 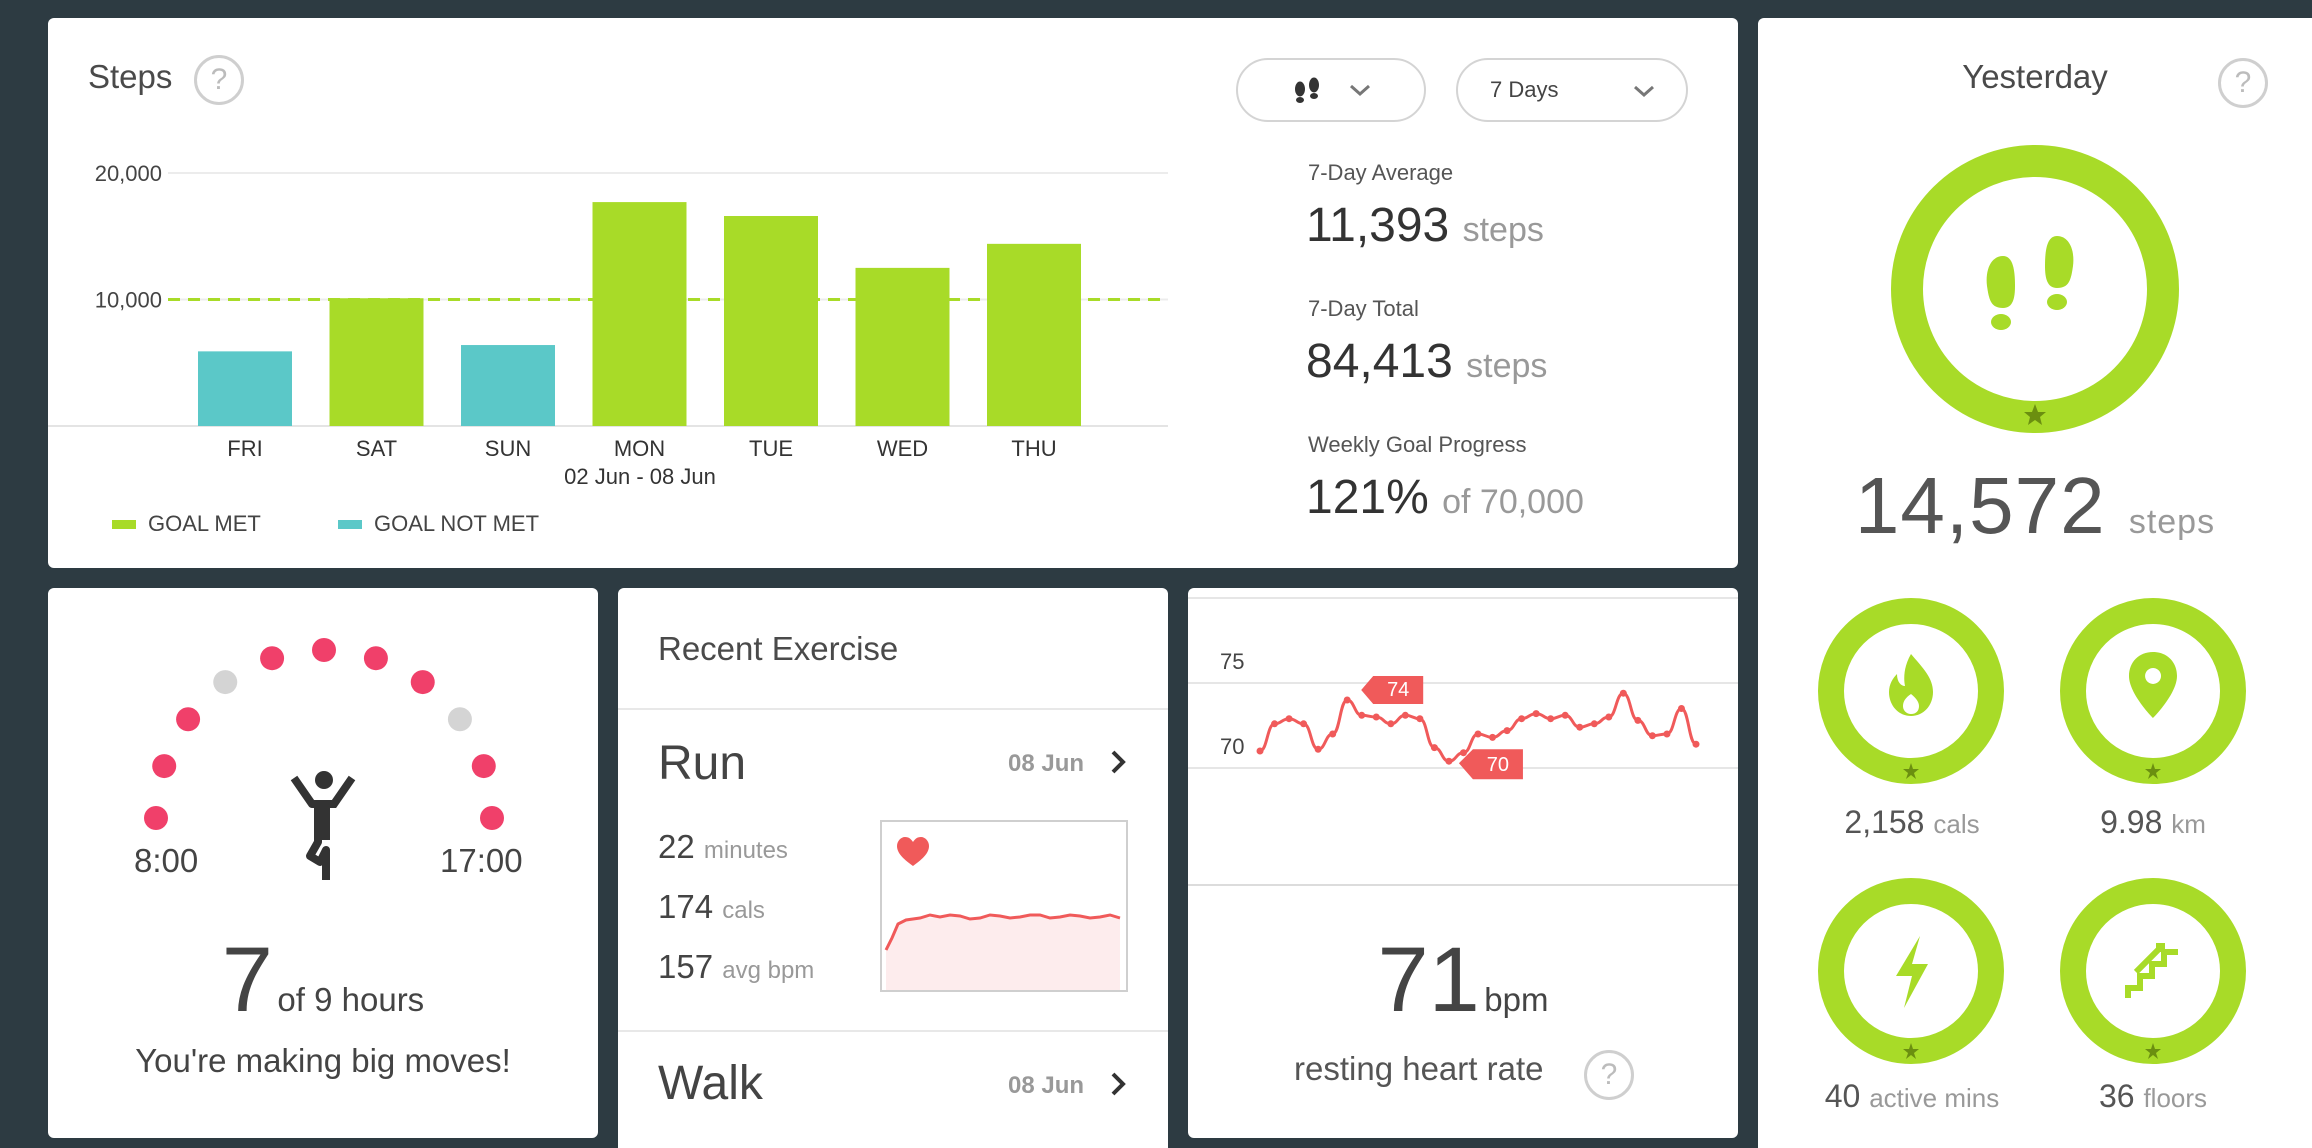 I want to click on progress-value: 121% of 70,000, so click(x=1445, y=497).